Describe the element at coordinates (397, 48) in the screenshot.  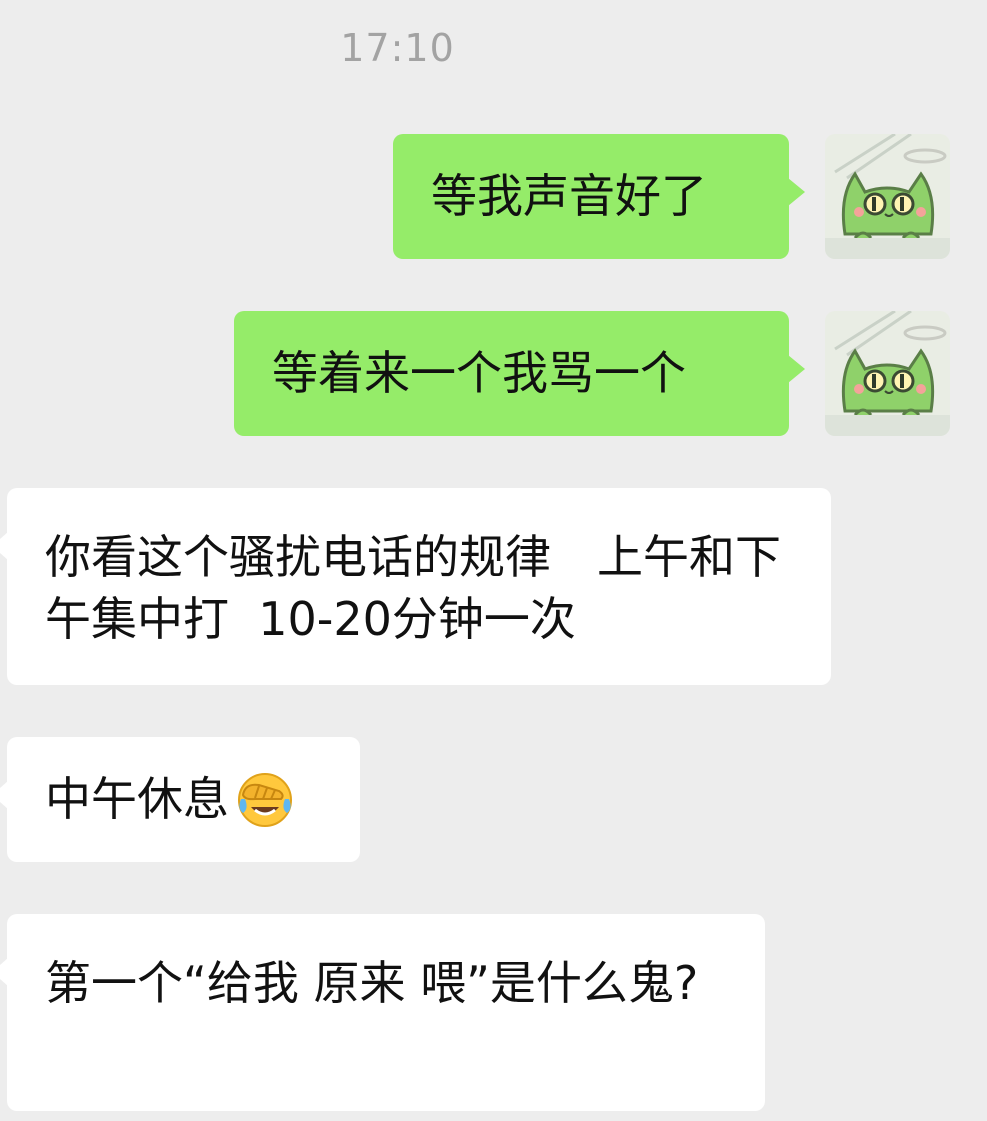
I see `chat-timestamp: 17:10` at that location.